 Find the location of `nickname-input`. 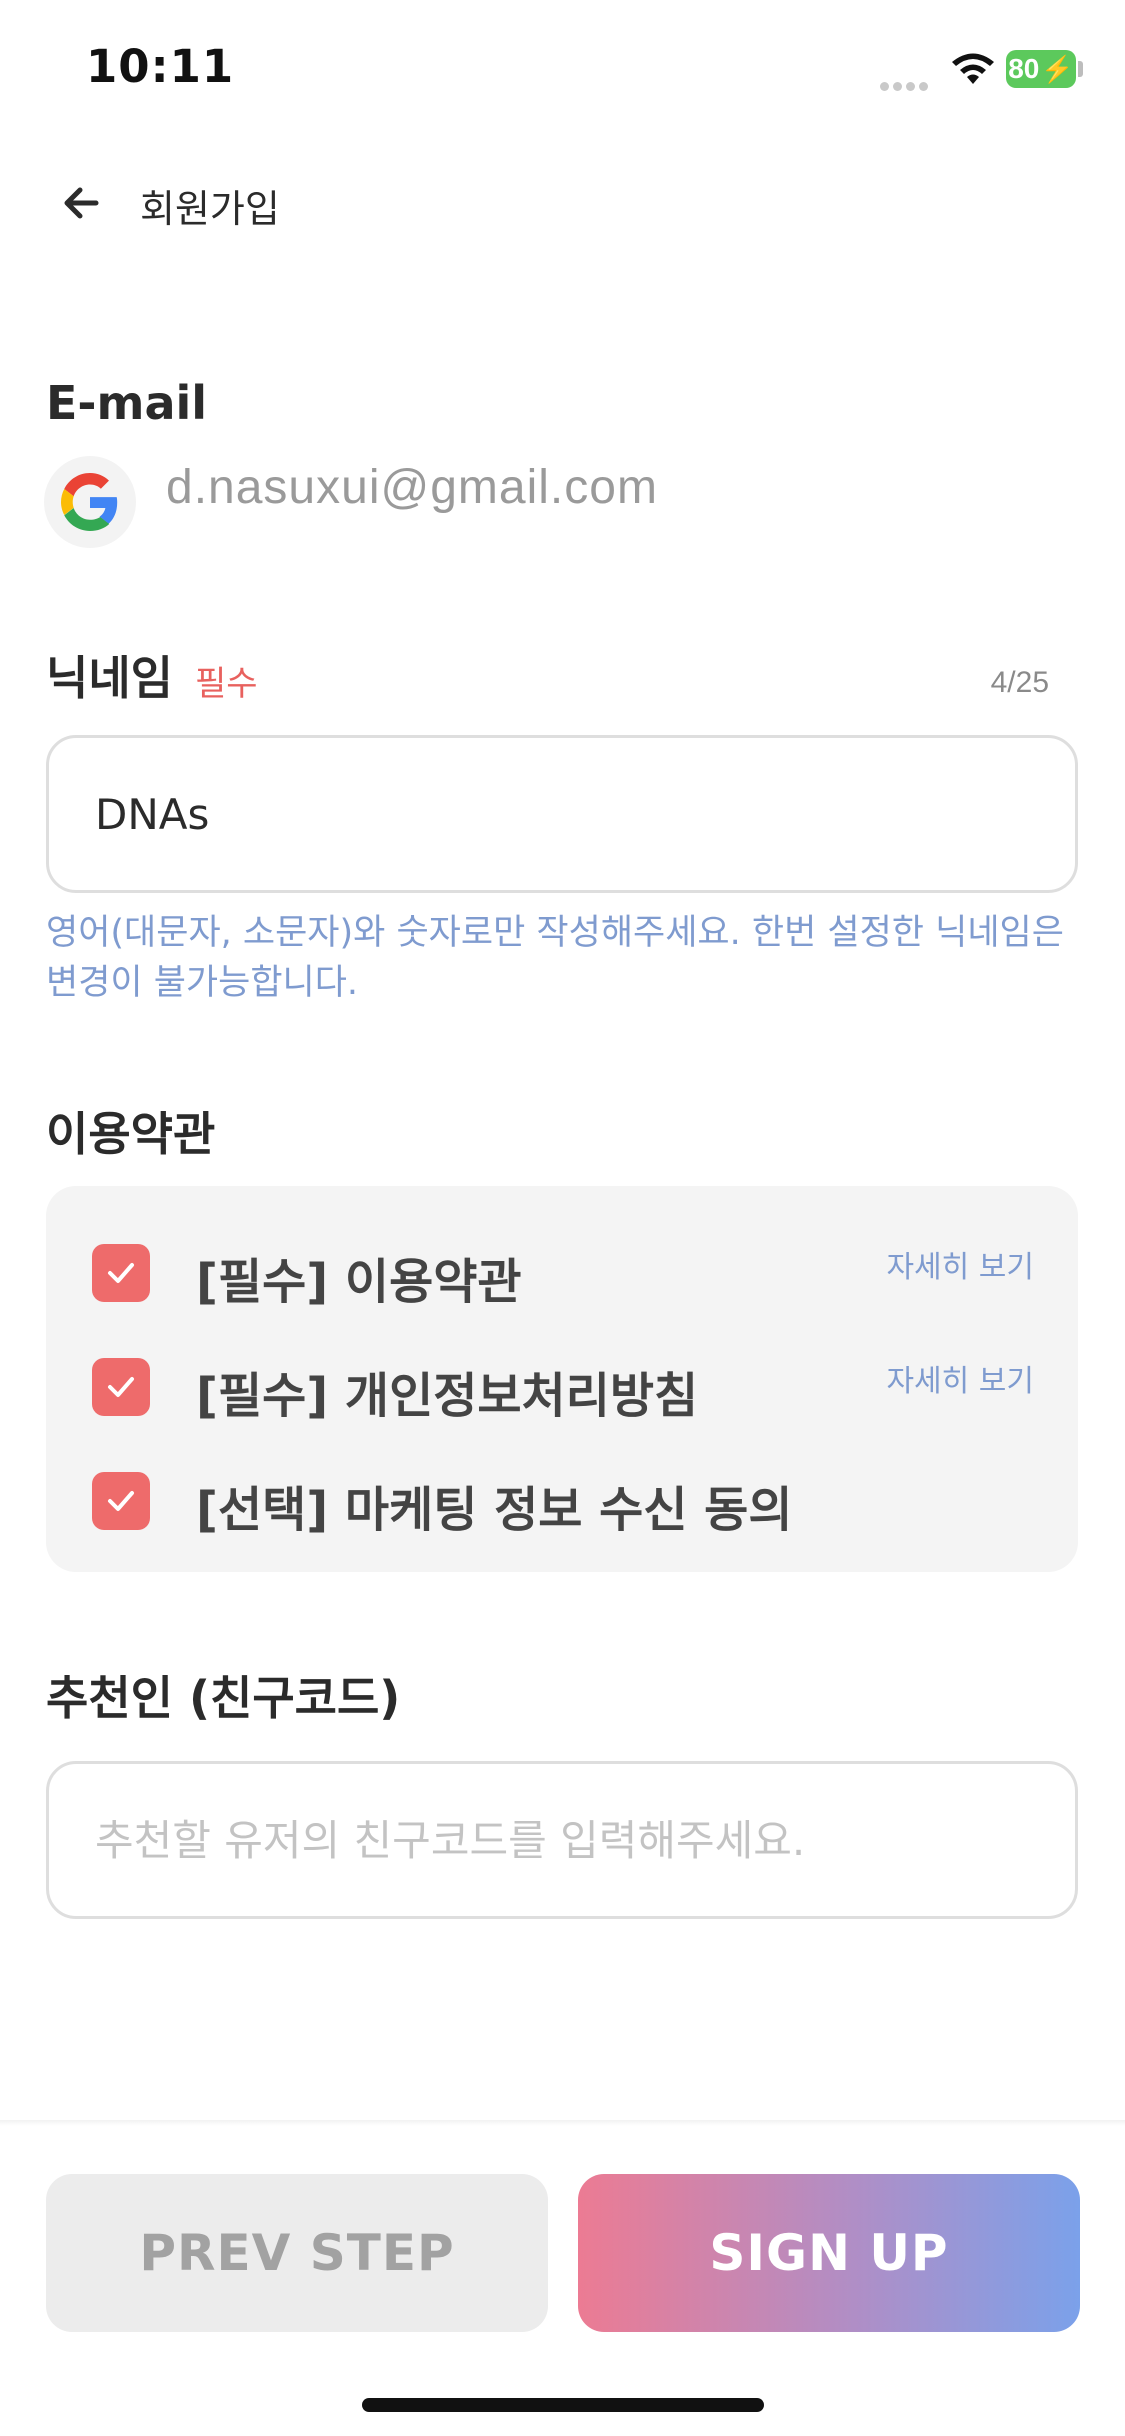

nickname-input is located at coordinates (562, 814).